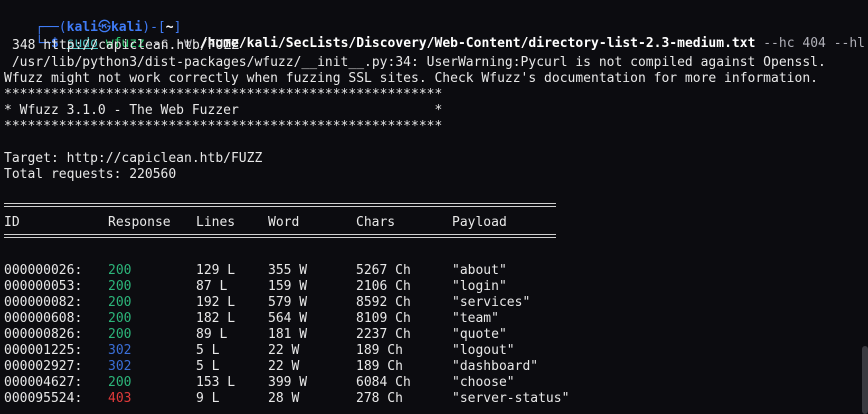 This screenshot has height=414, width=868. Describe the element at coordinates (383, 286) in the screenshot. I see `row-chars: 2106 Ch` at that location.